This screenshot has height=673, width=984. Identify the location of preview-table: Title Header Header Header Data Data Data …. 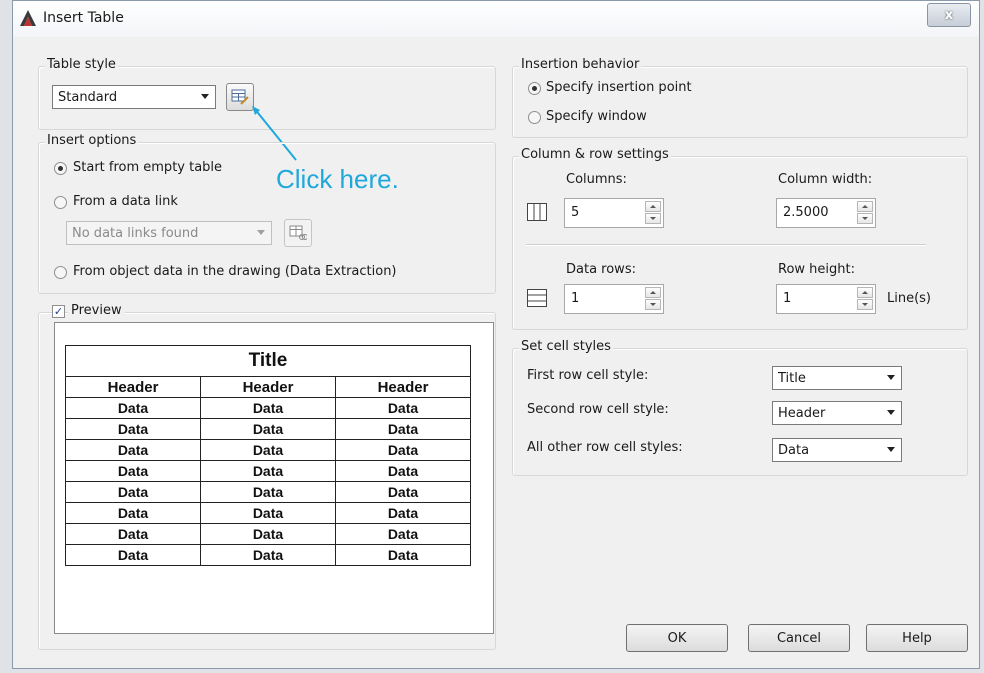
(268, 455).